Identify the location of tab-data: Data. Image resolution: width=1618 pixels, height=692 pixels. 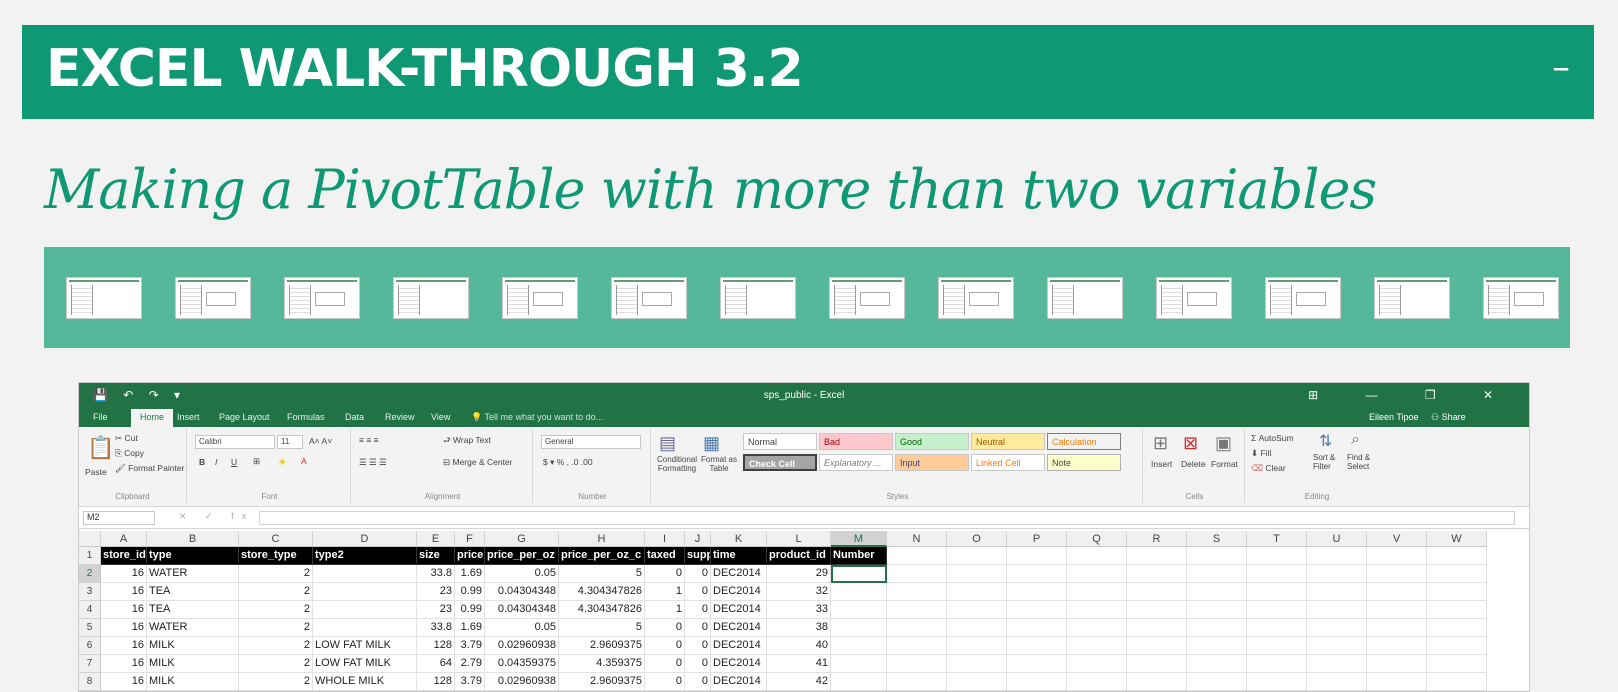
(354, 417).